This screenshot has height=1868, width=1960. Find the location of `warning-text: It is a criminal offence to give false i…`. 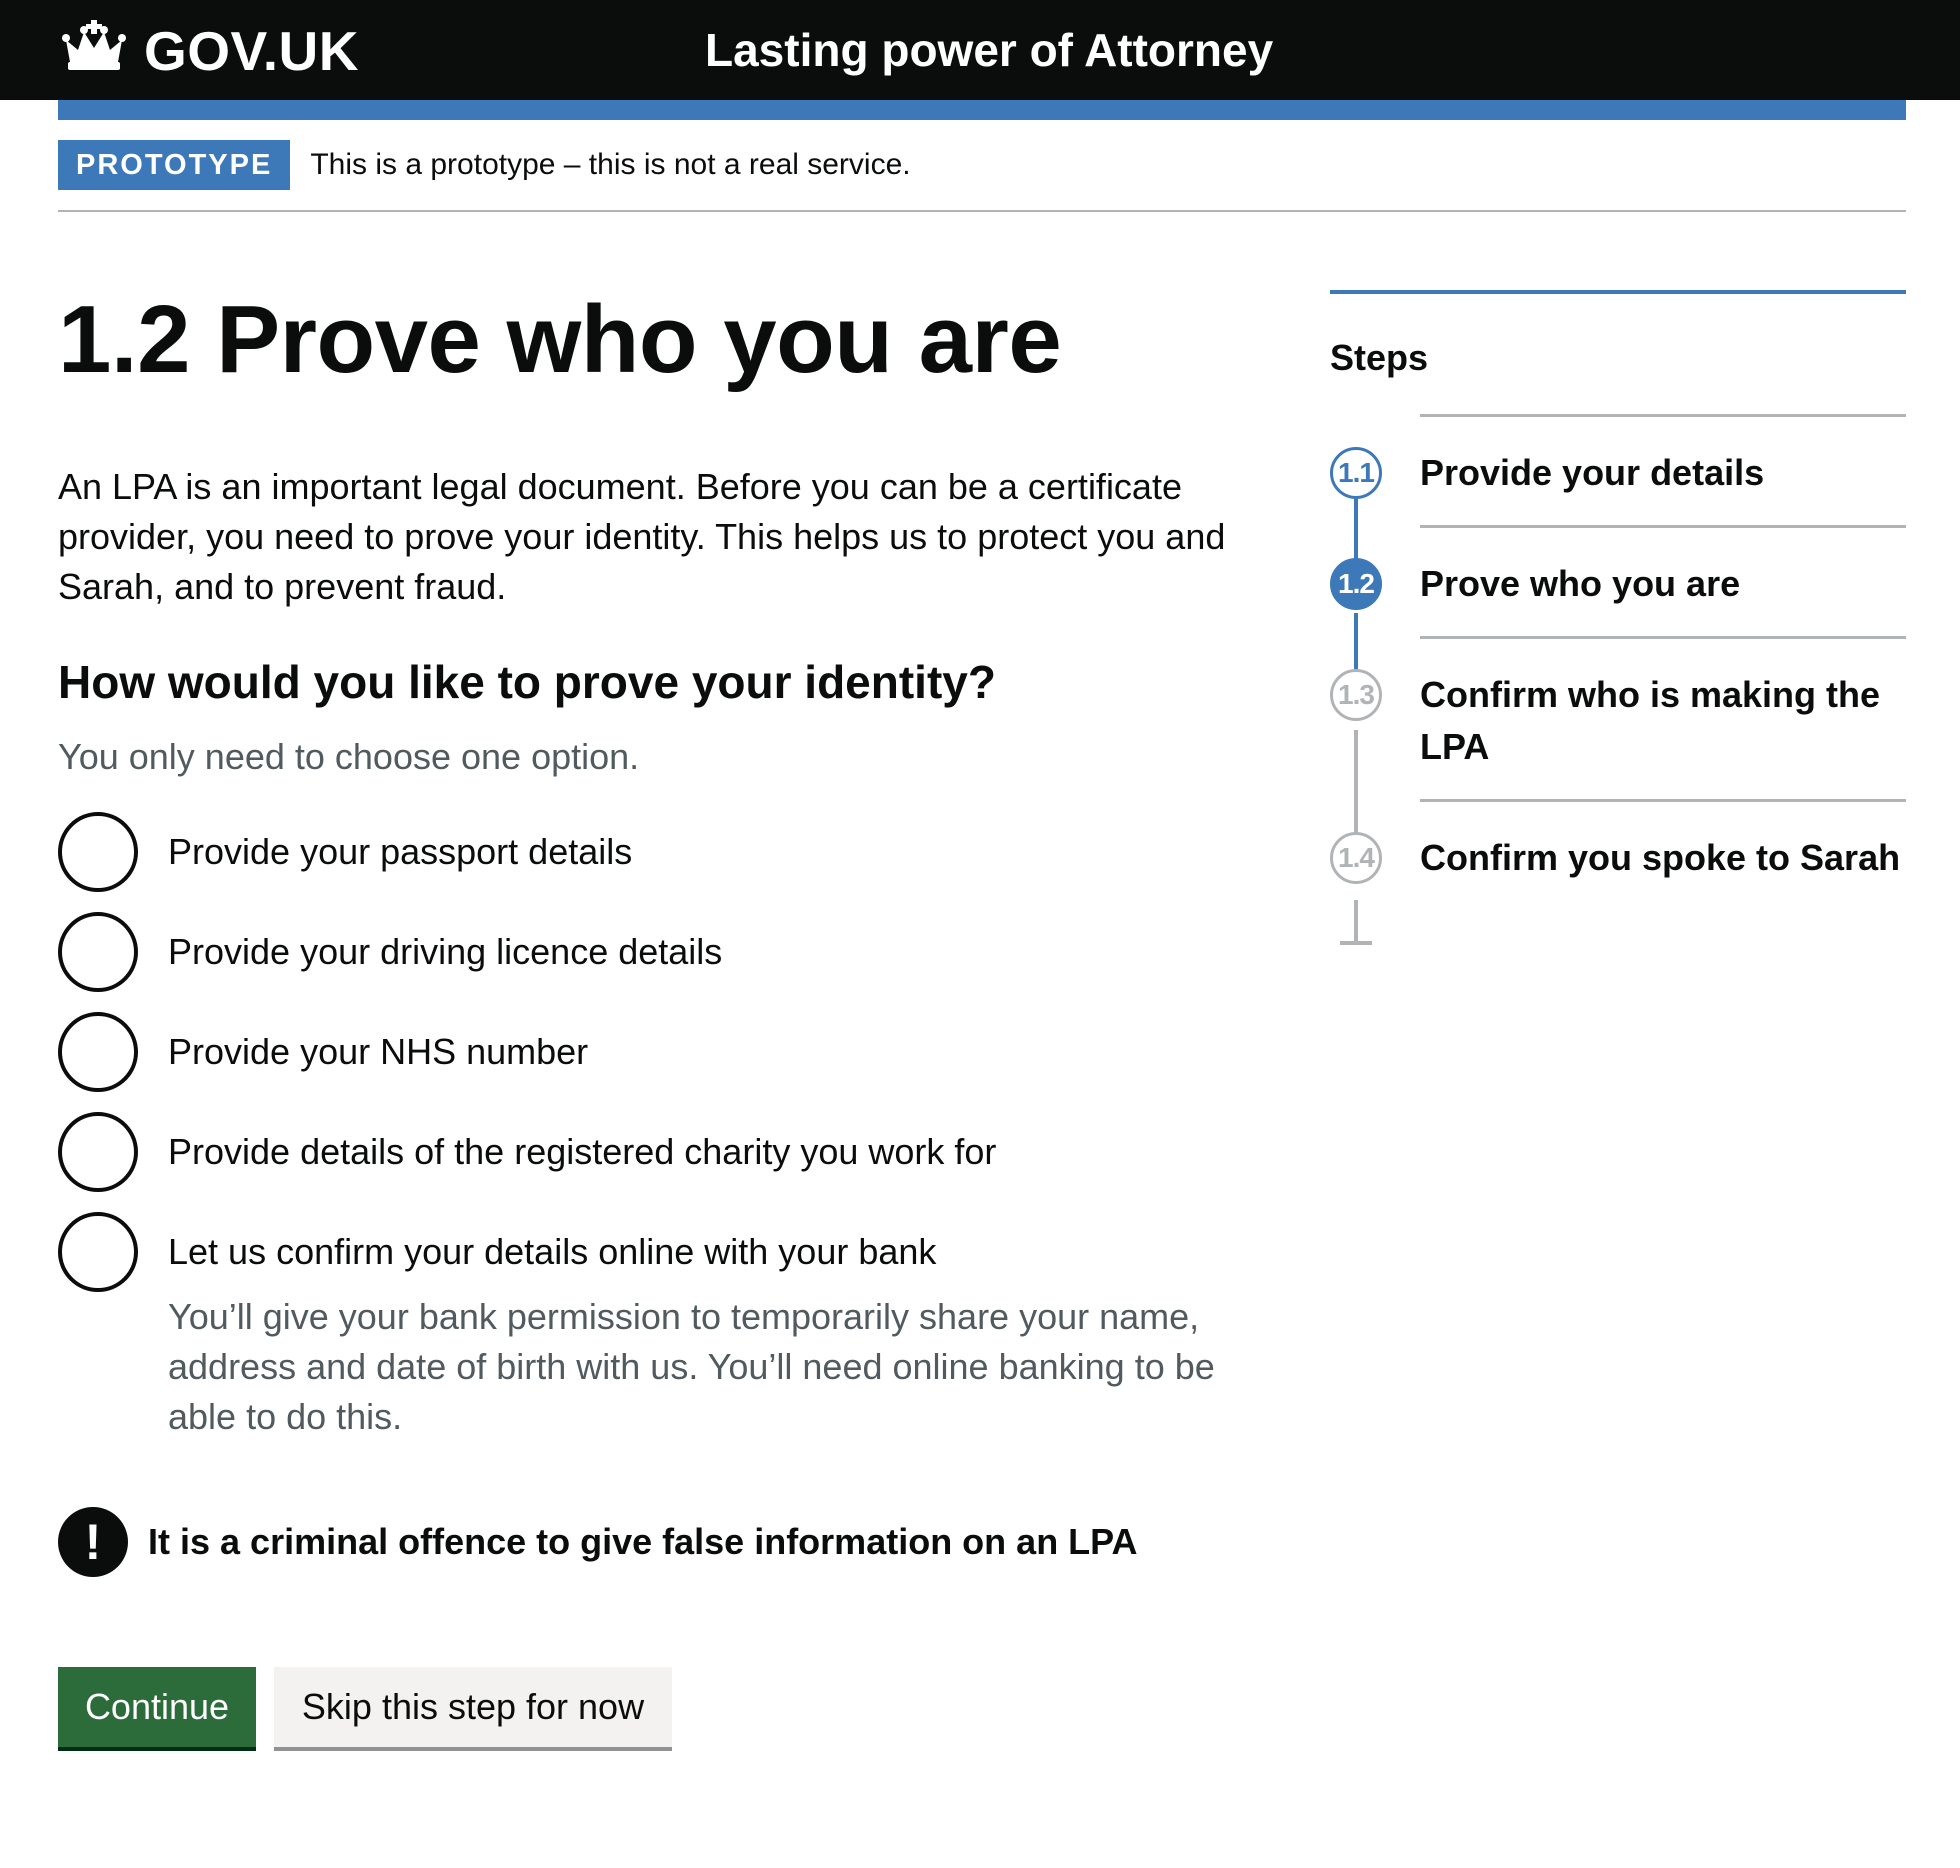

warning-text: It is a criminal offence to give false i… is located at coordinates (643, 1541).